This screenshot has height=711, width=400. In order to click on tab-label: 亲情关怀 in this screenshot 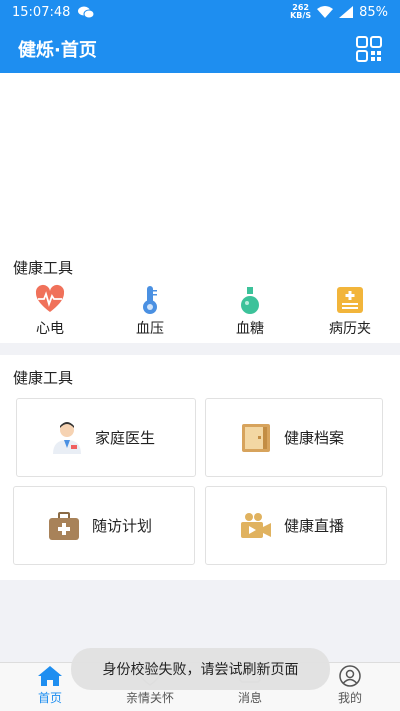, I will do `click(149, 698)`.